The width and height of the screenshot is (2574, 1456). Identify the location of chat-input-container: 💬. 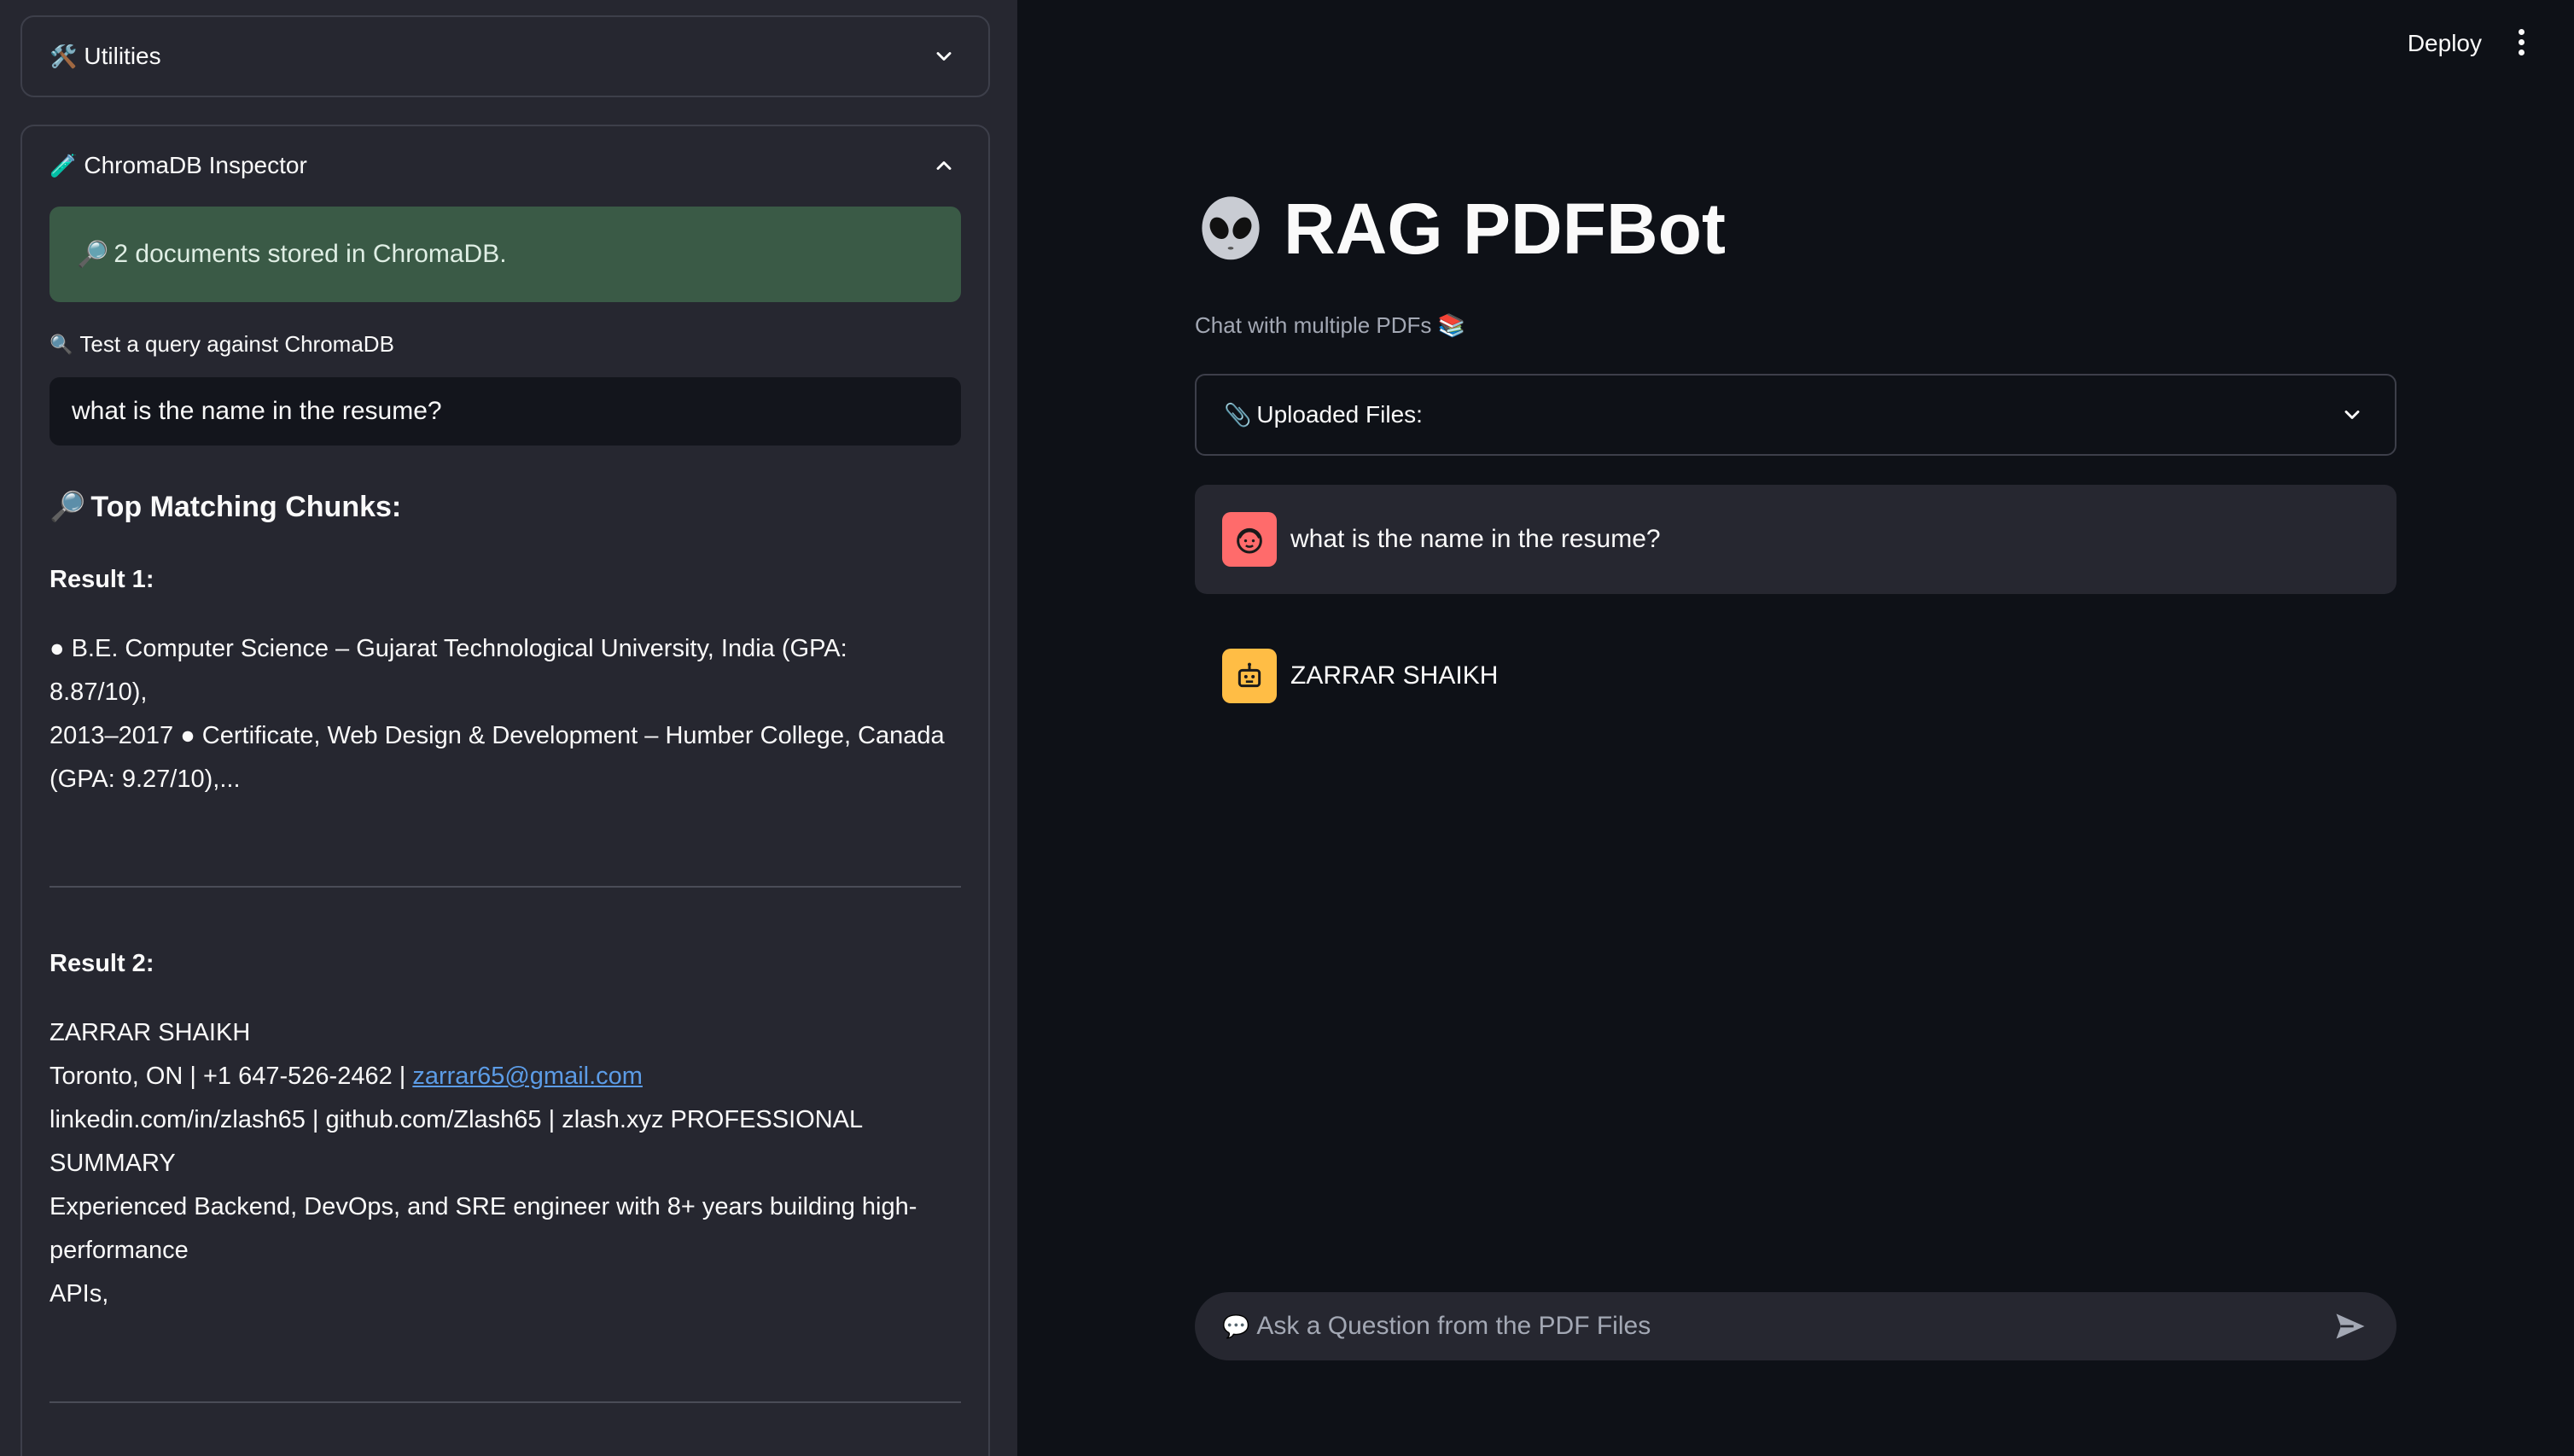
(1795, 1326).